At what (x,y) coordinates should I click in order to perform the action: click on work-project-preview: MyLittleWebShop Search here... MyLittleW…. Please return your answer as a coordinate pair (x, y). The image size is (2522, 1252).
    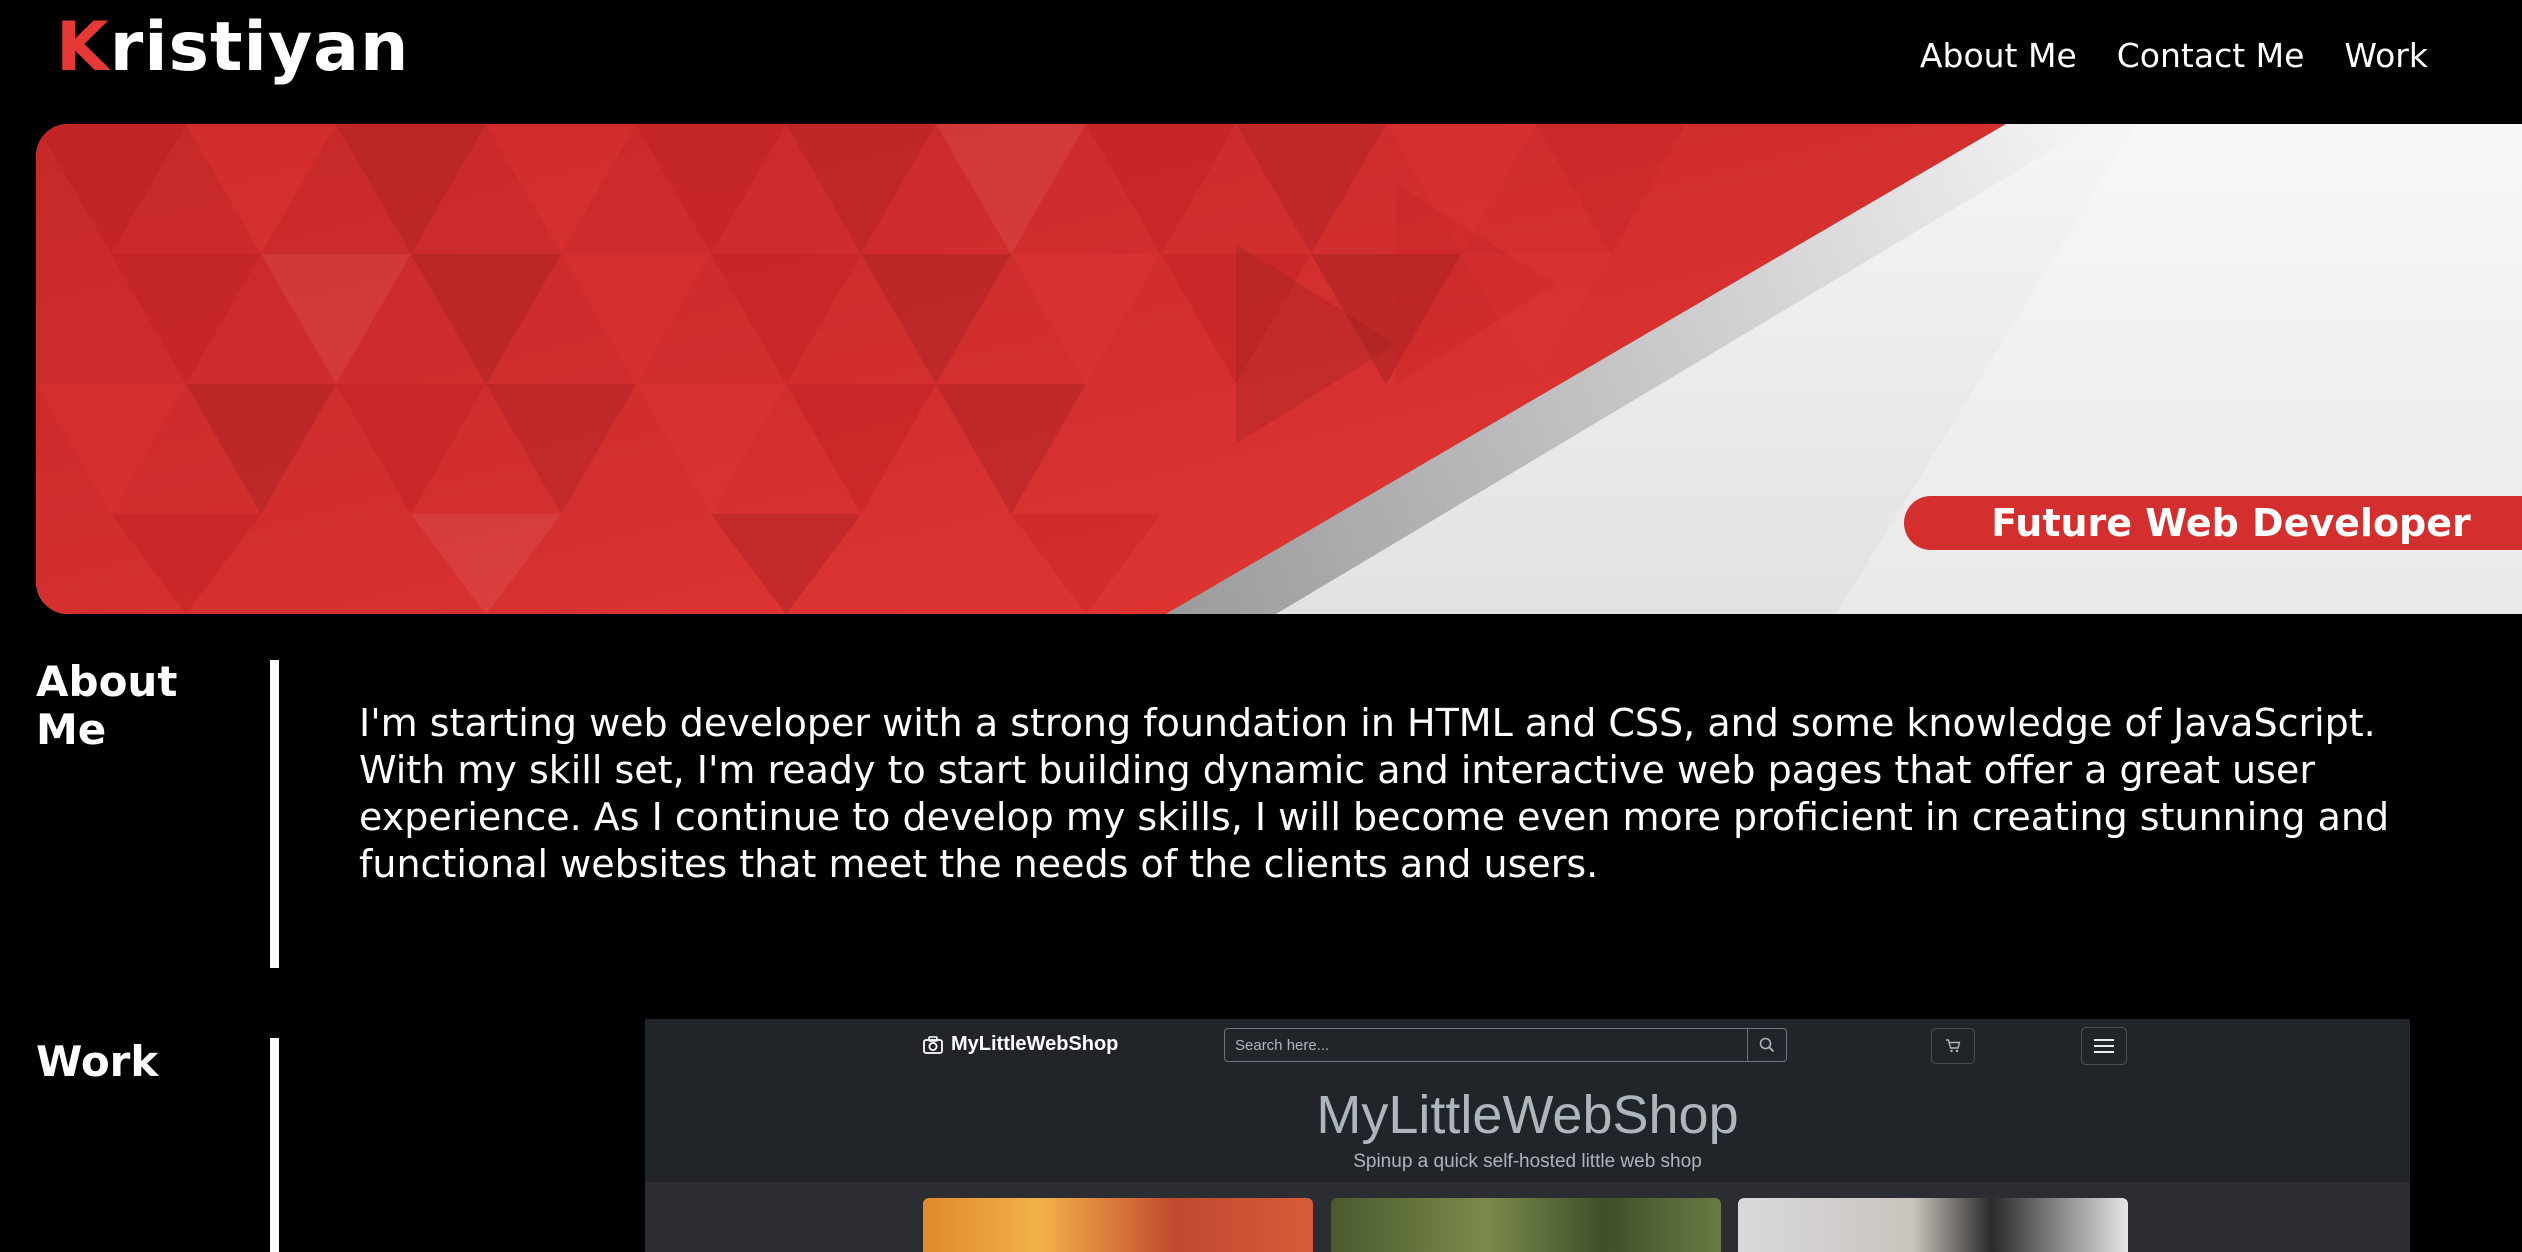
    Looking at the image, I should click on (1527, 1135).